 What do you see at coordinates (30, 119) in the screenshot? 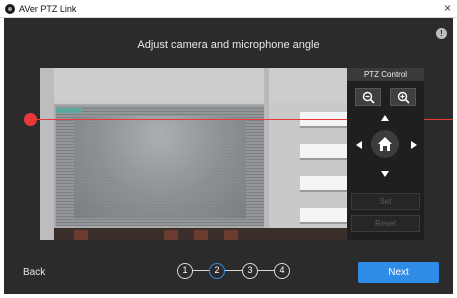
I see `angle-guide-handle` at bounding box center [30, 119].